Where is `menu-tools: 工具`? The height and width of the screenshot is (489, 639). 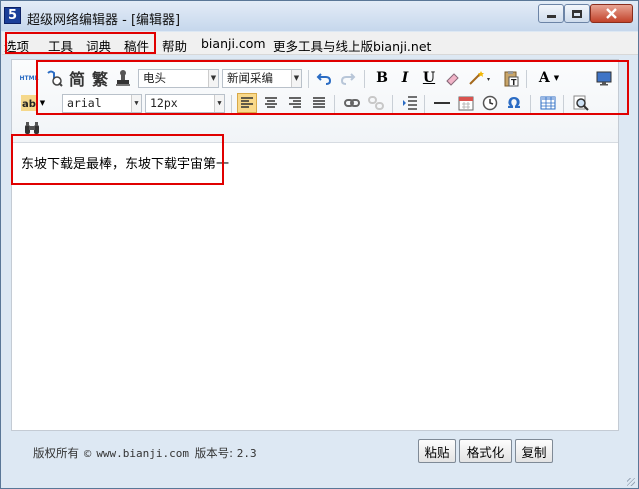 menu-tools: 工具 is located at coordinates (60, 45).